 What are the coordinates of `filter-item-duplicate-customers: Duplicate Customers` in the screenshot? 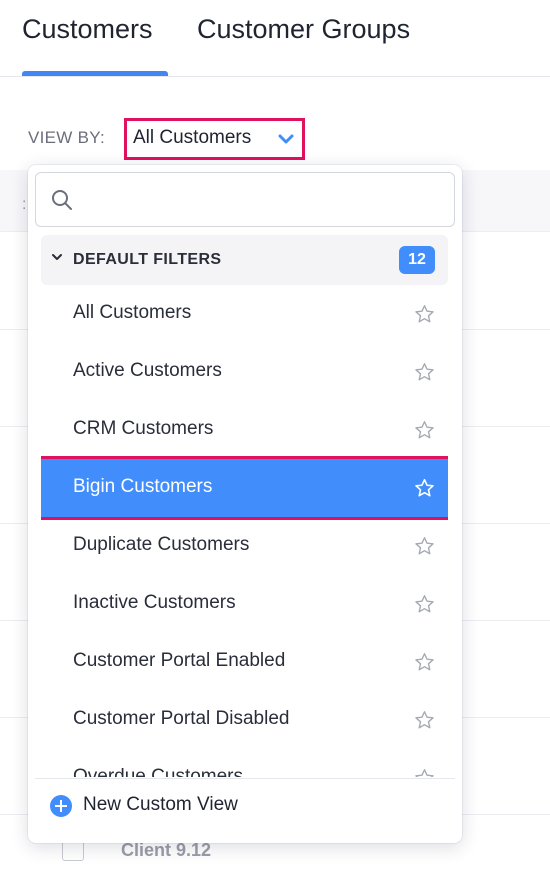 It's located at (244, 546).